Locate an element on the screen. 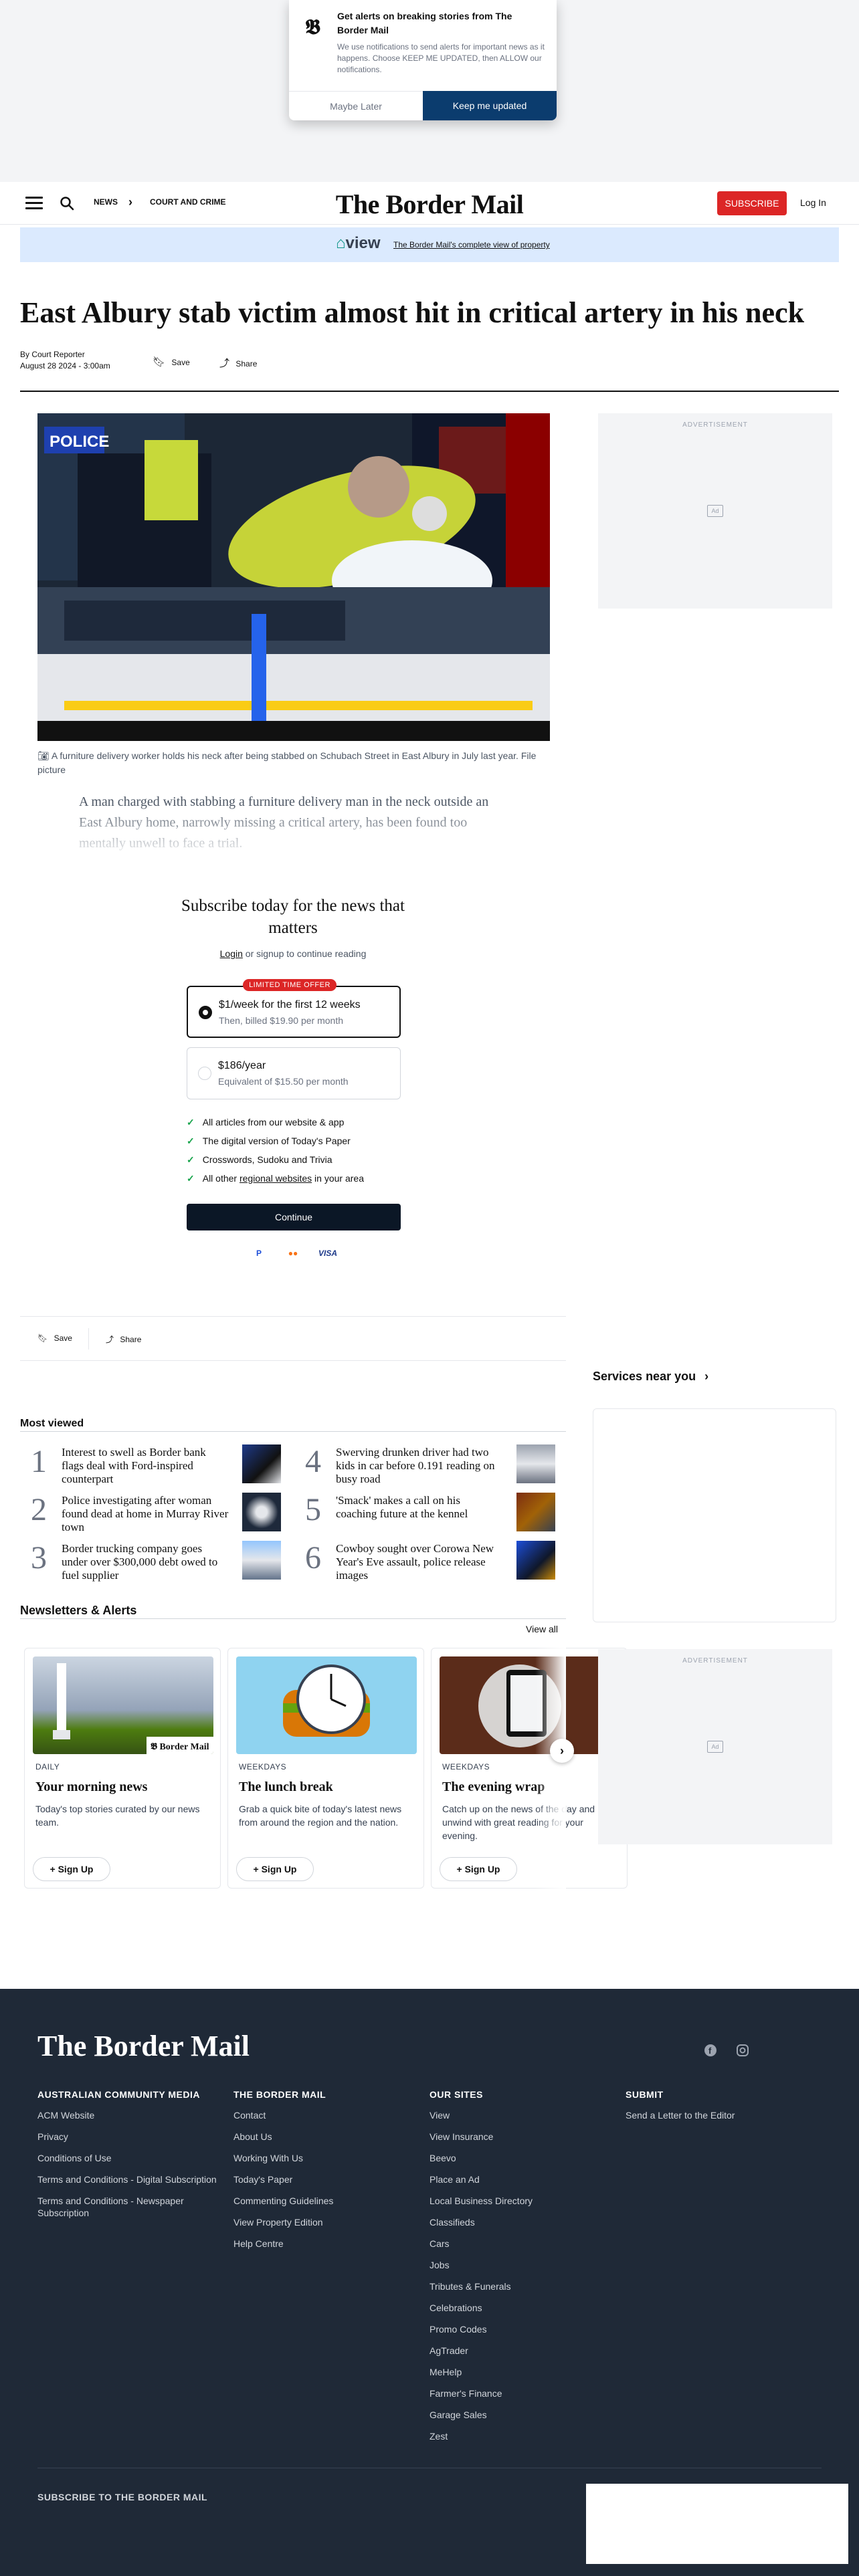 This screenshot has width=859, height=2576. most-viewed-title: Most viewed is located at coordinates (52, 1424).